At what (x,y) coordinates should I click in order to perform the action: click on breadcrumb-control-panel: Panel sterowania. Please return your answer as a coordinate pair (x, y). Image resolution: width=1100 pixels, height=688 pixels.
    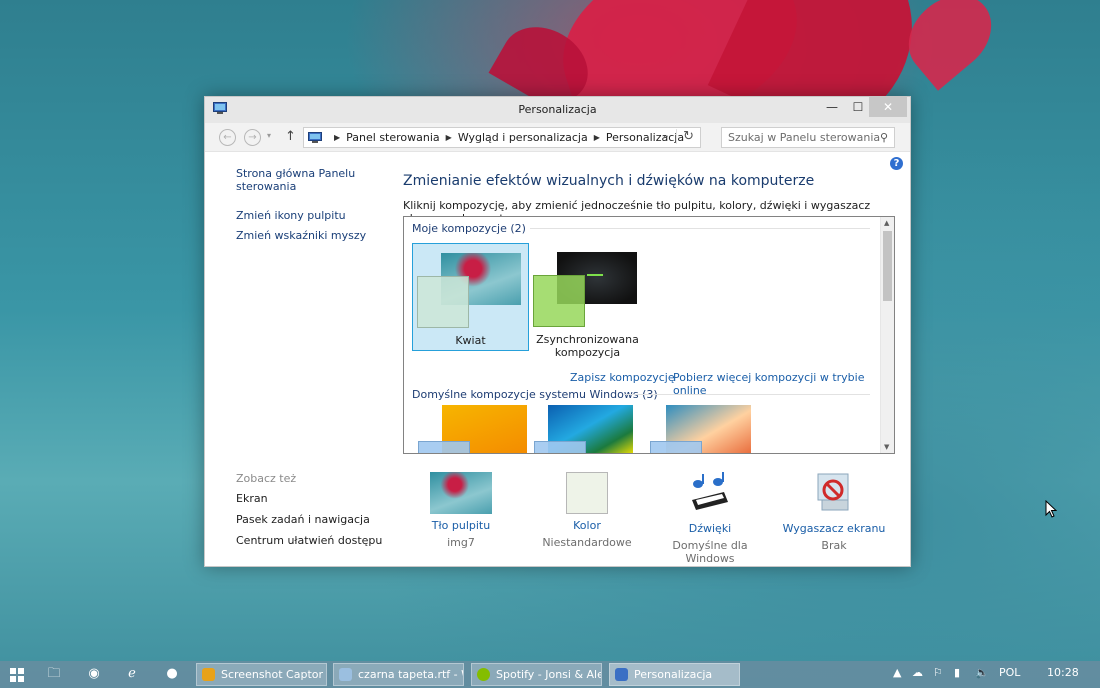
    Looking at the image, I should click on (393, 137).